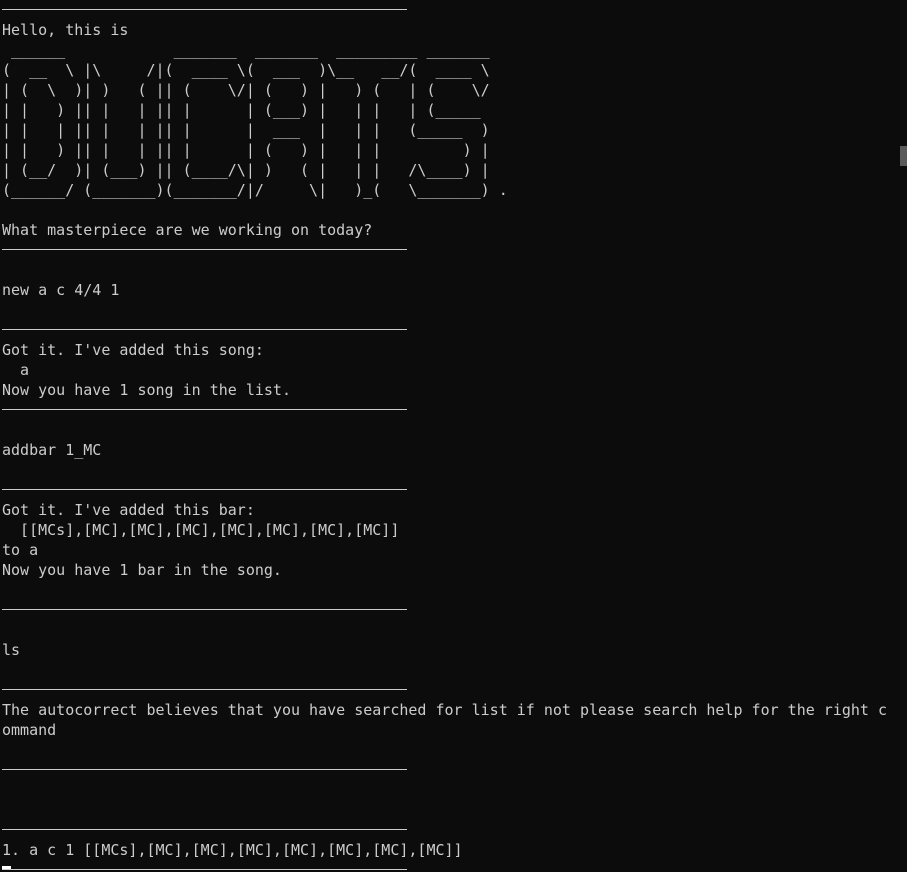  What do you see at coordinates (20, 550) in the screenshot?
I see `response-line: to a` at bounding box center [20, 550].